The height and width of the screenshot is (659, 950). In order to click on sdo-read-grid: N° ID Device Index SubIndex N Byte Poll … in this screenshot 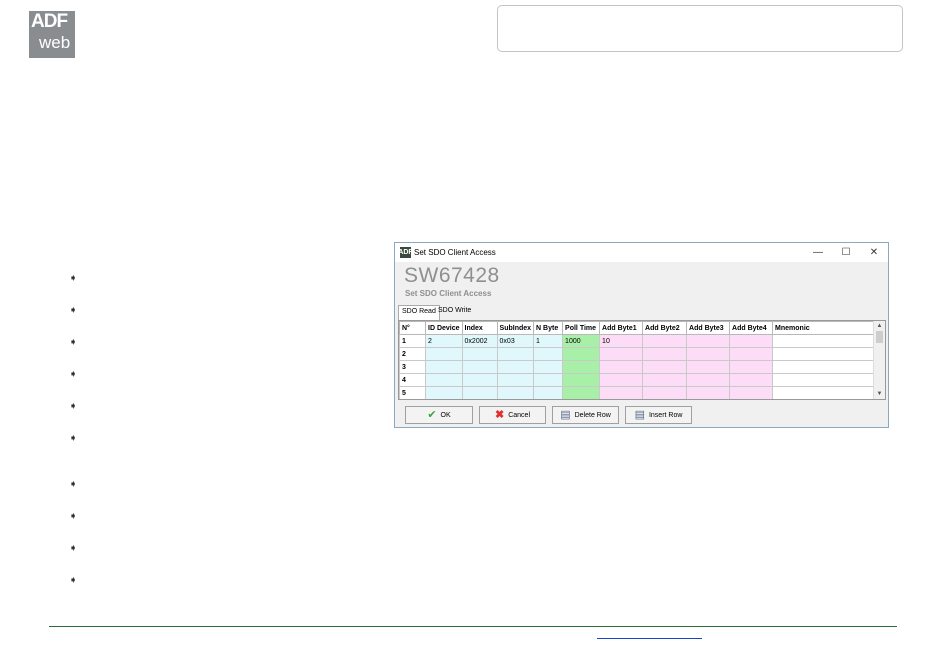, I will do `click(642, 360)`.